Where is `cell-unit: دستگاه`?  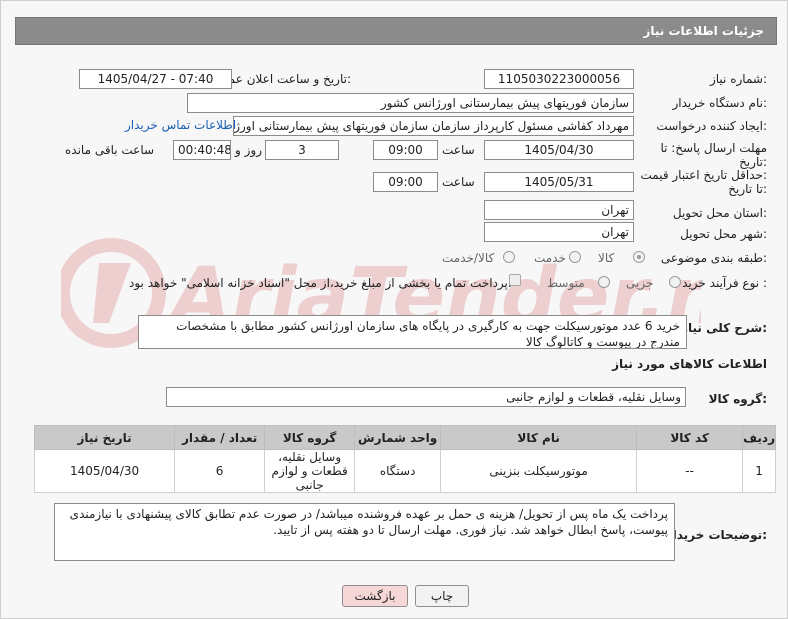 cell-unit: دستگاه is located at coordinates (398, 471).